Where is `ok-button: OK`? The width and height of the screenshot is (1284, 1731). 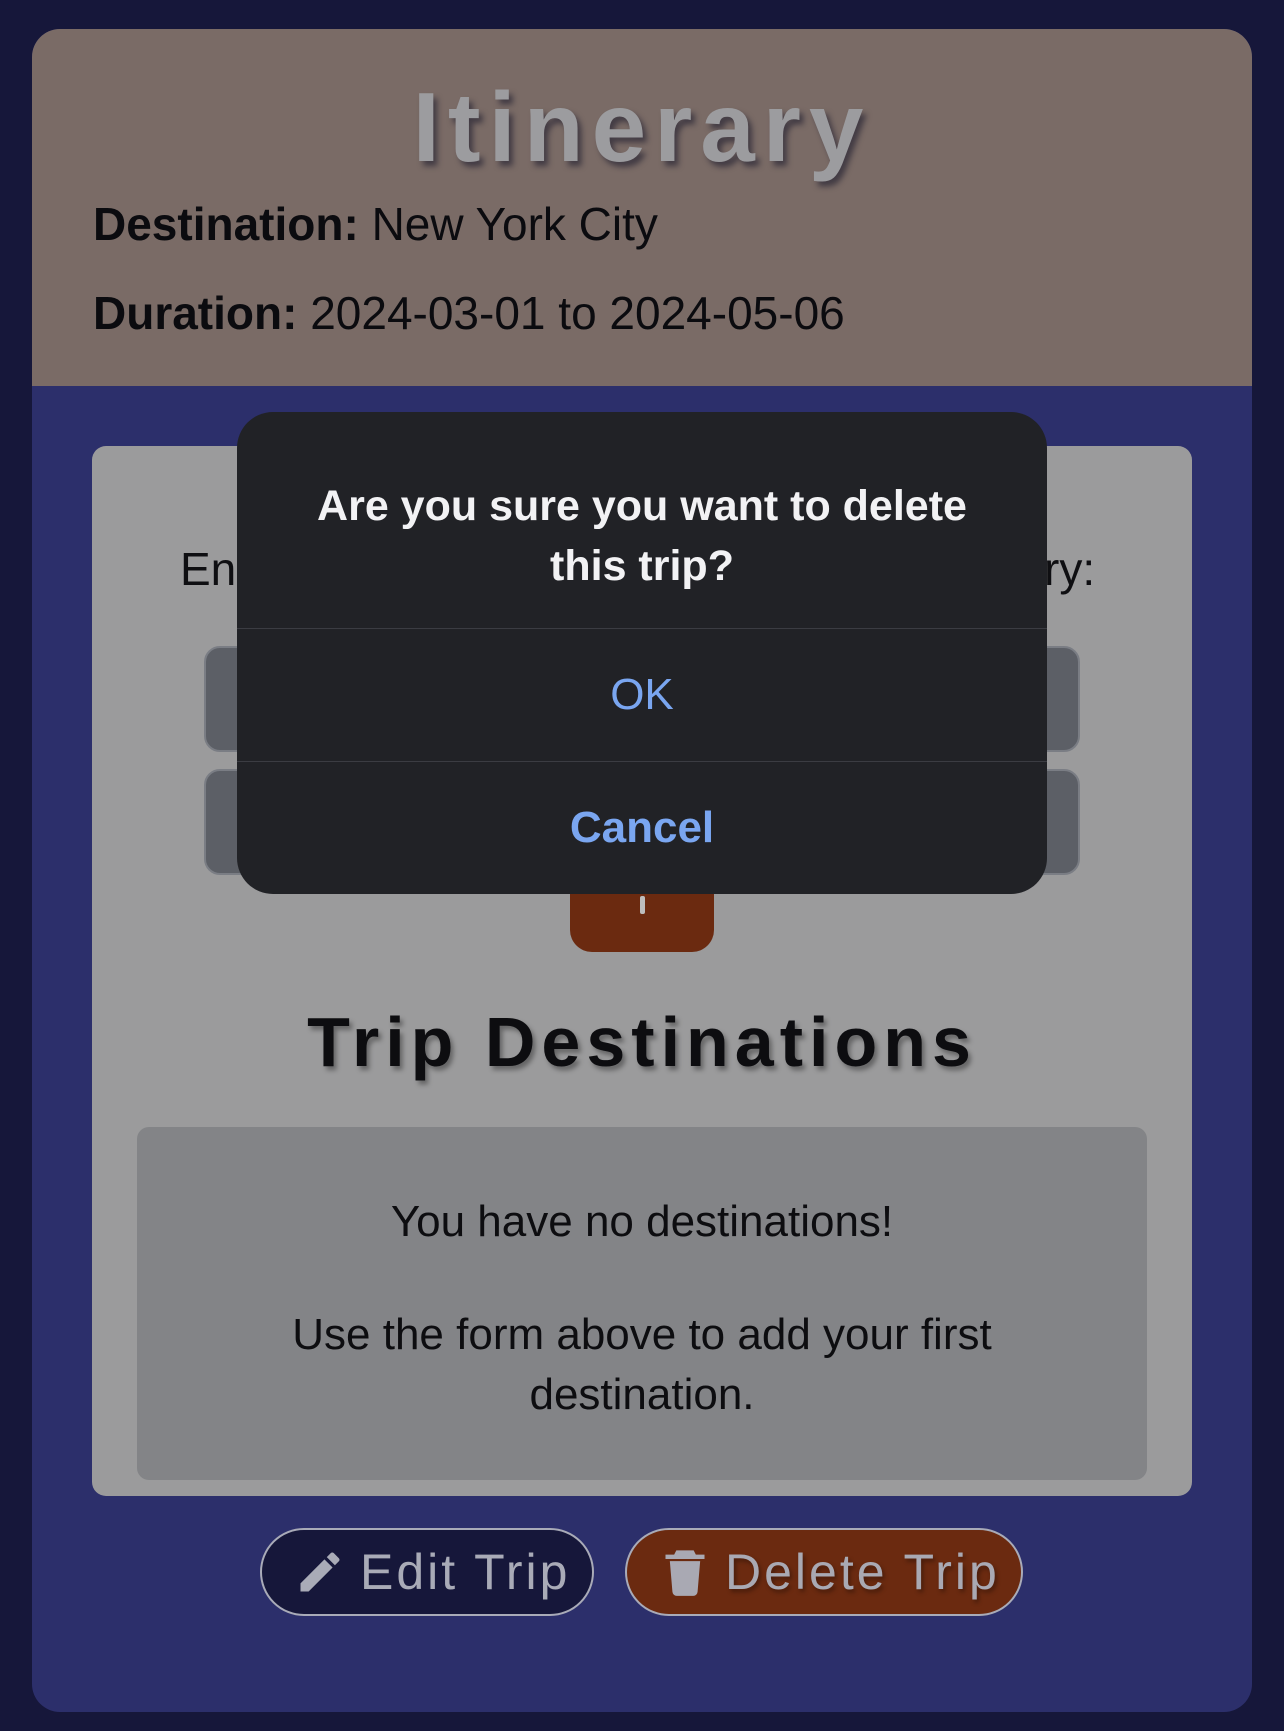
ok-button: OK is located at coordinates (642, 695).